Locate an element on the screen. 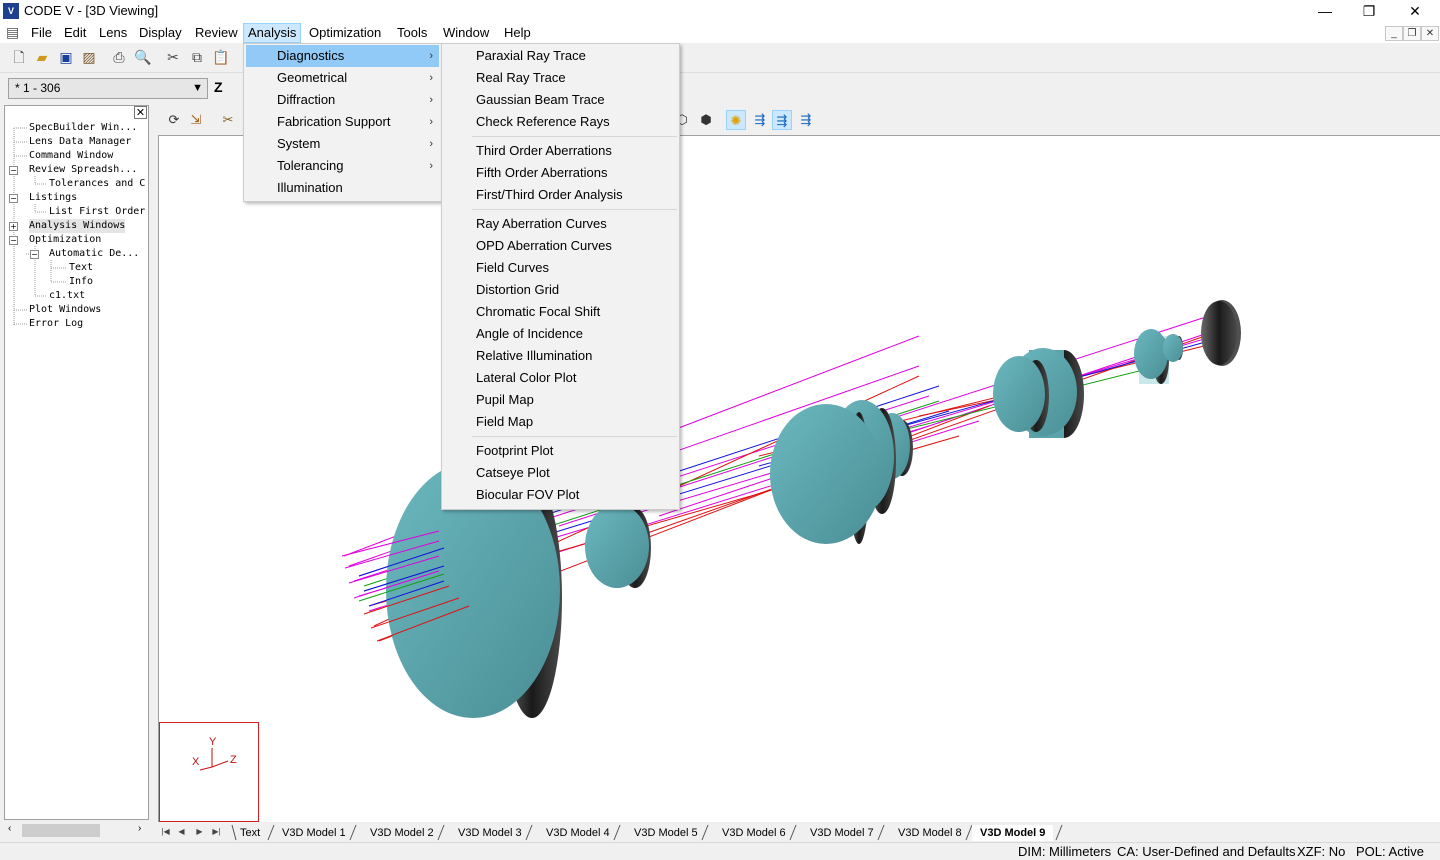 This screenshot has width=1440, height=860. tree-item: Optimization is located at coordinates (65, 240).